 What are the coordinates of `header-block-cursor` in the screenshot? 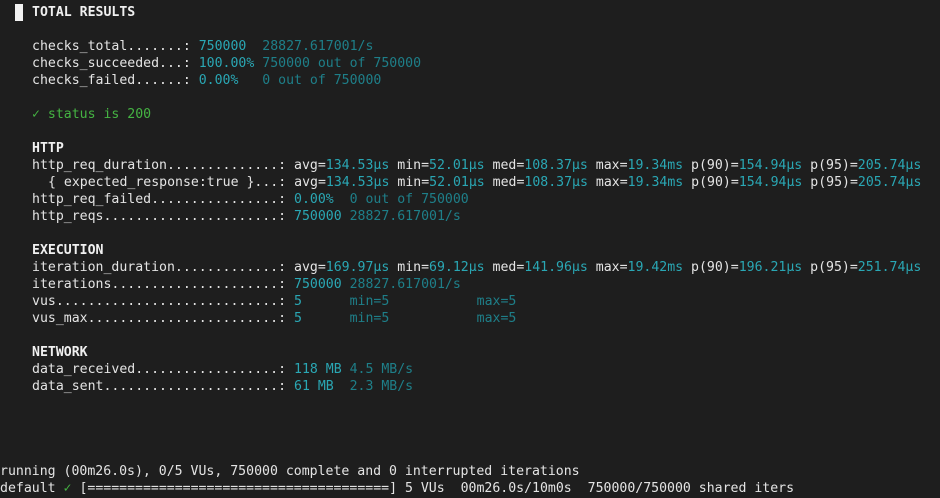 It's located at (19, 12).